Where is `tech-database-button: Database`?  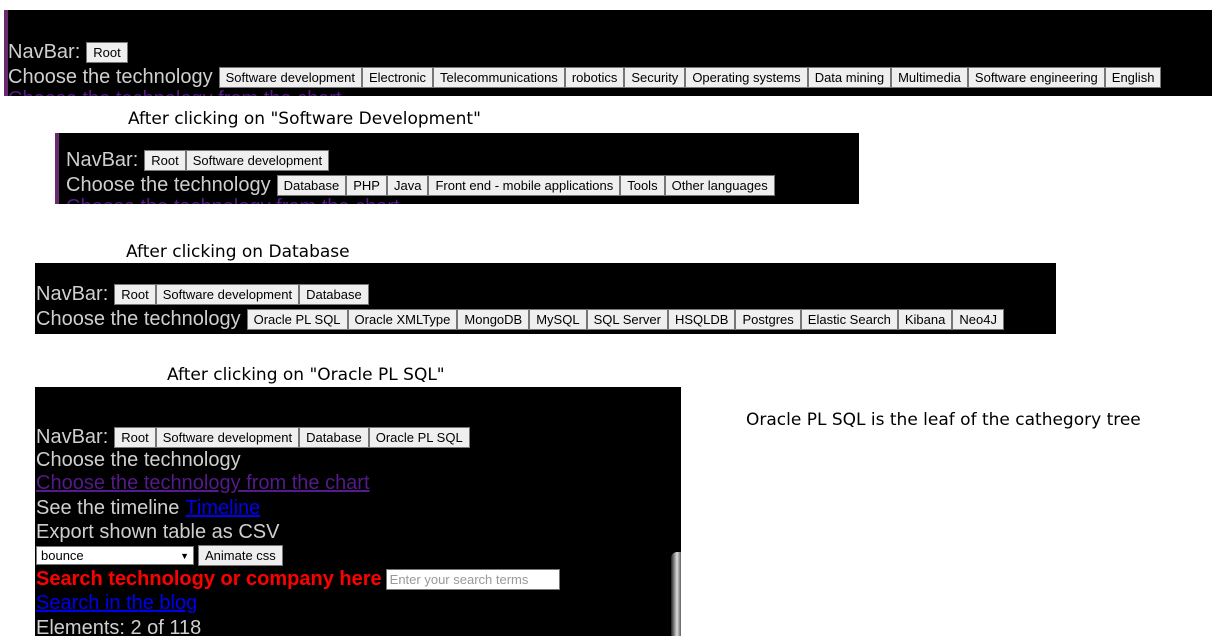 tech-database-button: Database is located at coordinates (311, 185).